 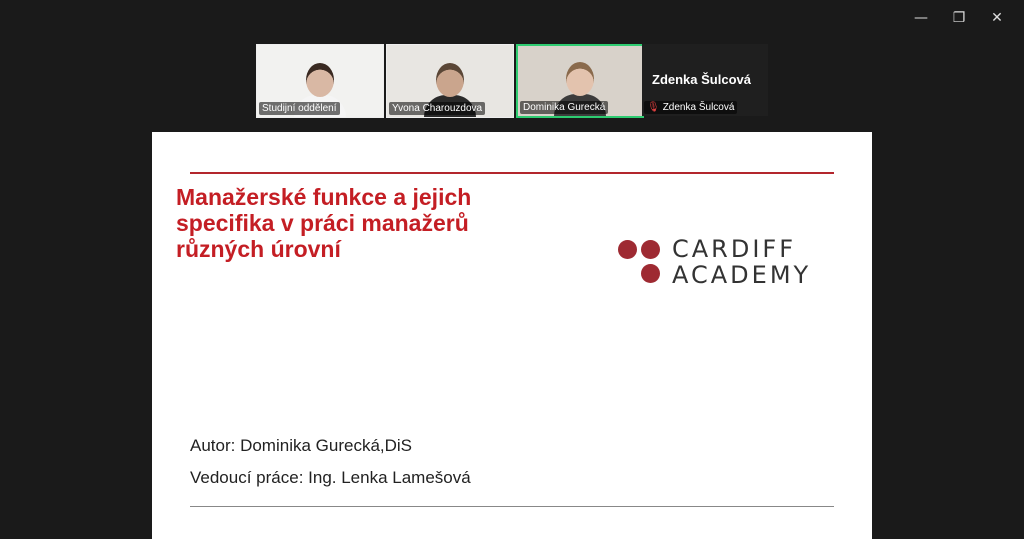 I want to click on slide-bottom-rule, so click(x=512, y=506).